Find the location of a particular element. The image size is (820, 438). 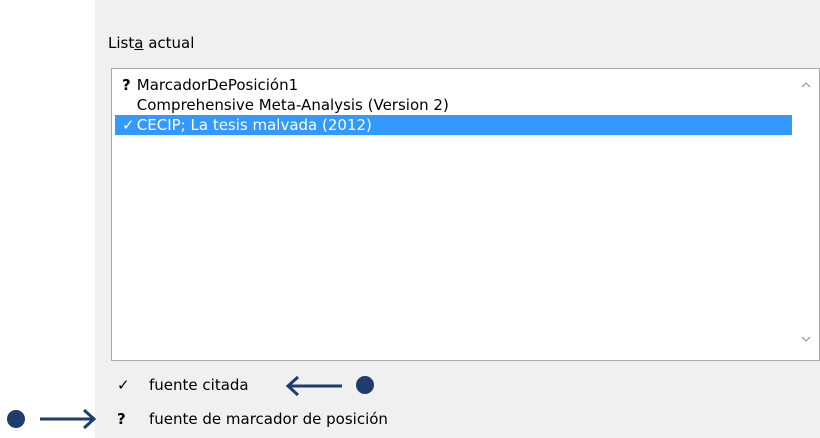

scroll-up-arrow-icon is located at coordinates (806, 87).